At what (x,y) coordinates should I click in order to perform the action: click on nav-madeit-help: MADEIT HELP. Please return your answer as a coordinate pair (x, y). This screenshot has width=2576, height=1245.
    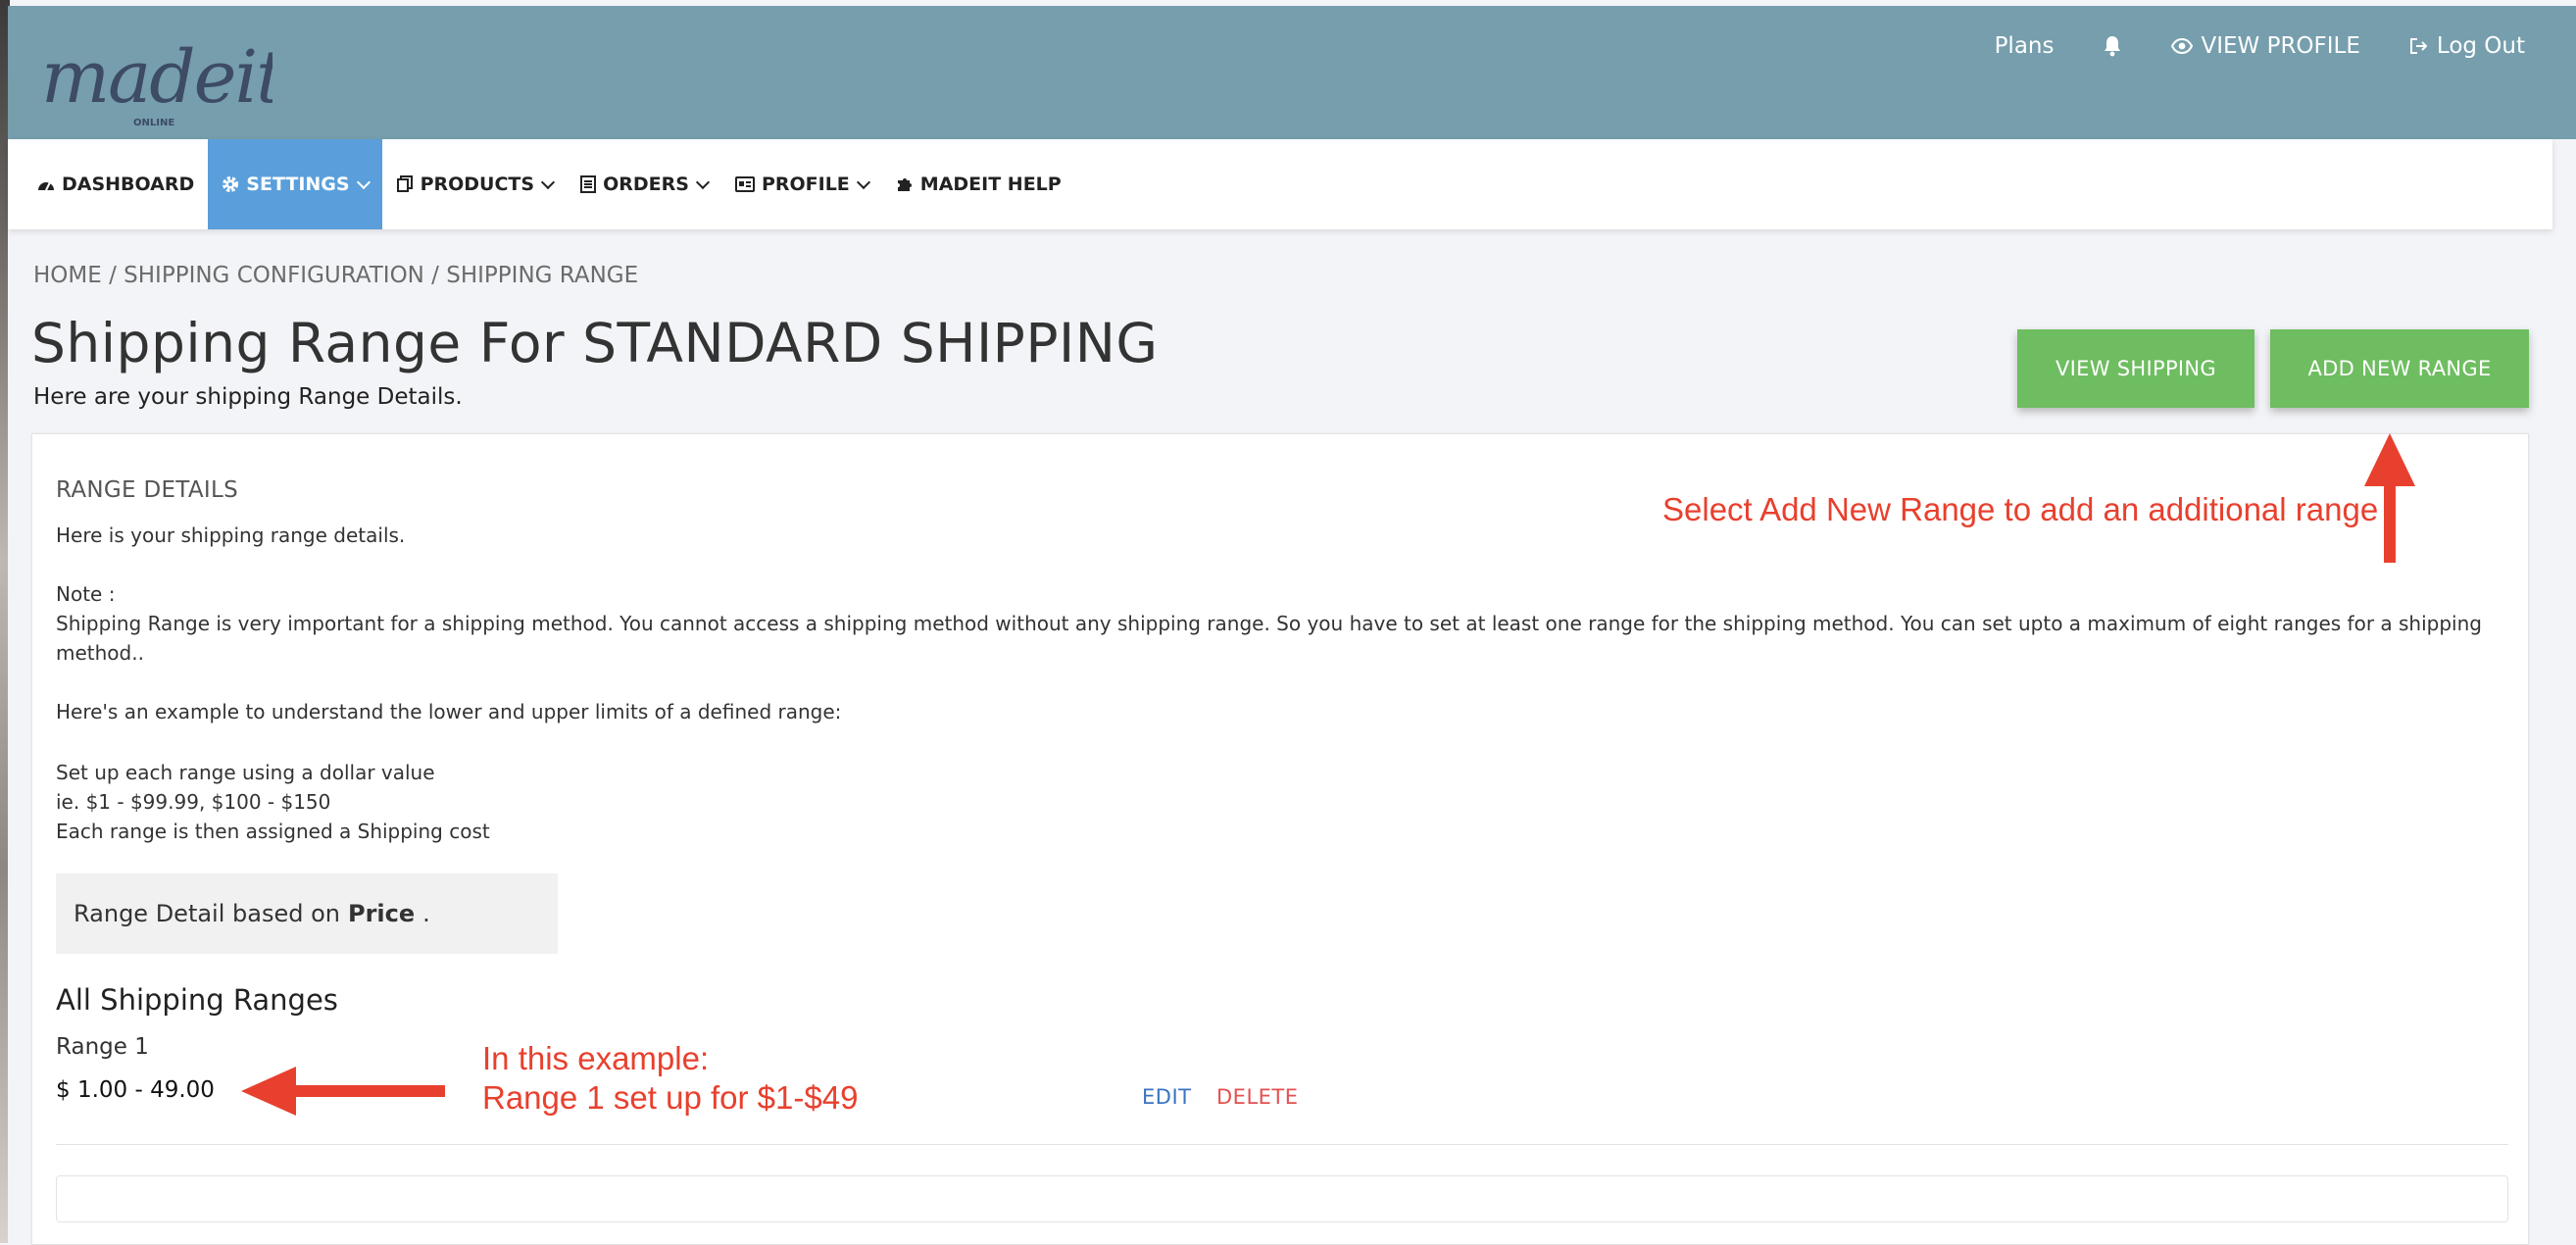
    Looking at the image, I should click on (978, 184).